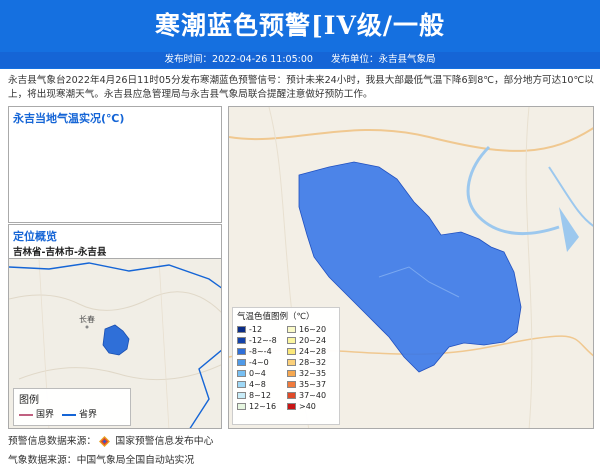 This screenshot has height=471, width=600. Describe the element at coordinates (101, 460) in the screenshot. I see `weather-source-line: 气象数据来源：中国气象局全国自动站实况` at that location.